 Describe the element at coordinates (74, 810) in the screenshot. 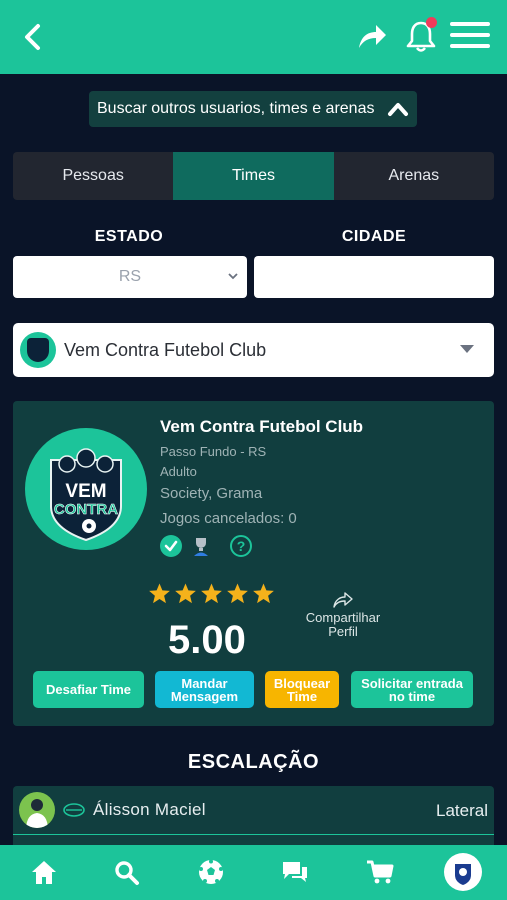

I see `cleat-icon` at that location.